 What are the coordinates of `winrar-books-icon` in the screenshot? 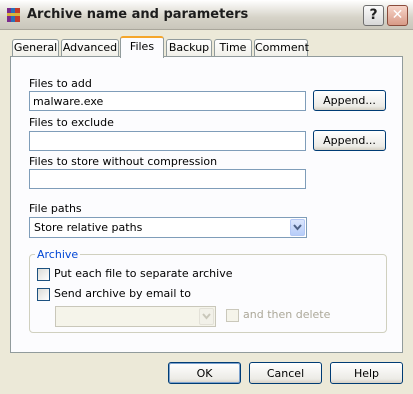 It's located at (13, 15).